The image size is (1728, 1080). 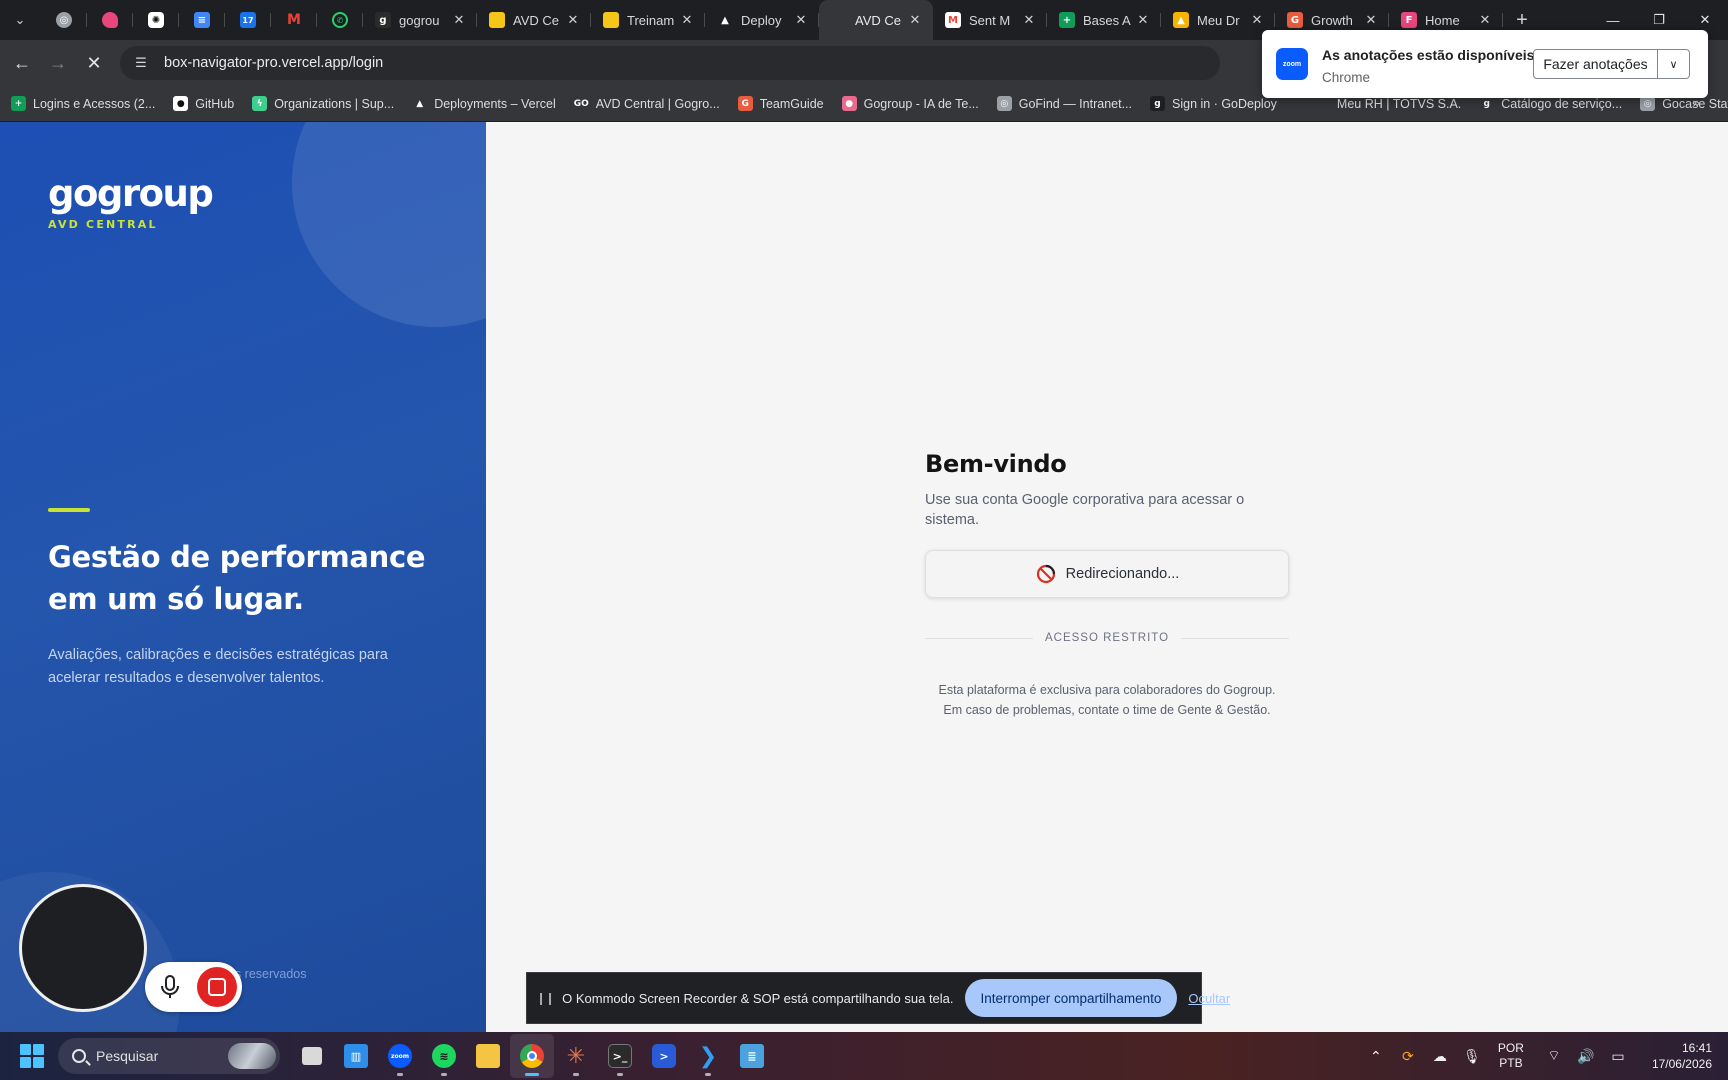 I want to click on browser-tab: ▲ Meu Dr ✕, so click(x=1218, y=20).